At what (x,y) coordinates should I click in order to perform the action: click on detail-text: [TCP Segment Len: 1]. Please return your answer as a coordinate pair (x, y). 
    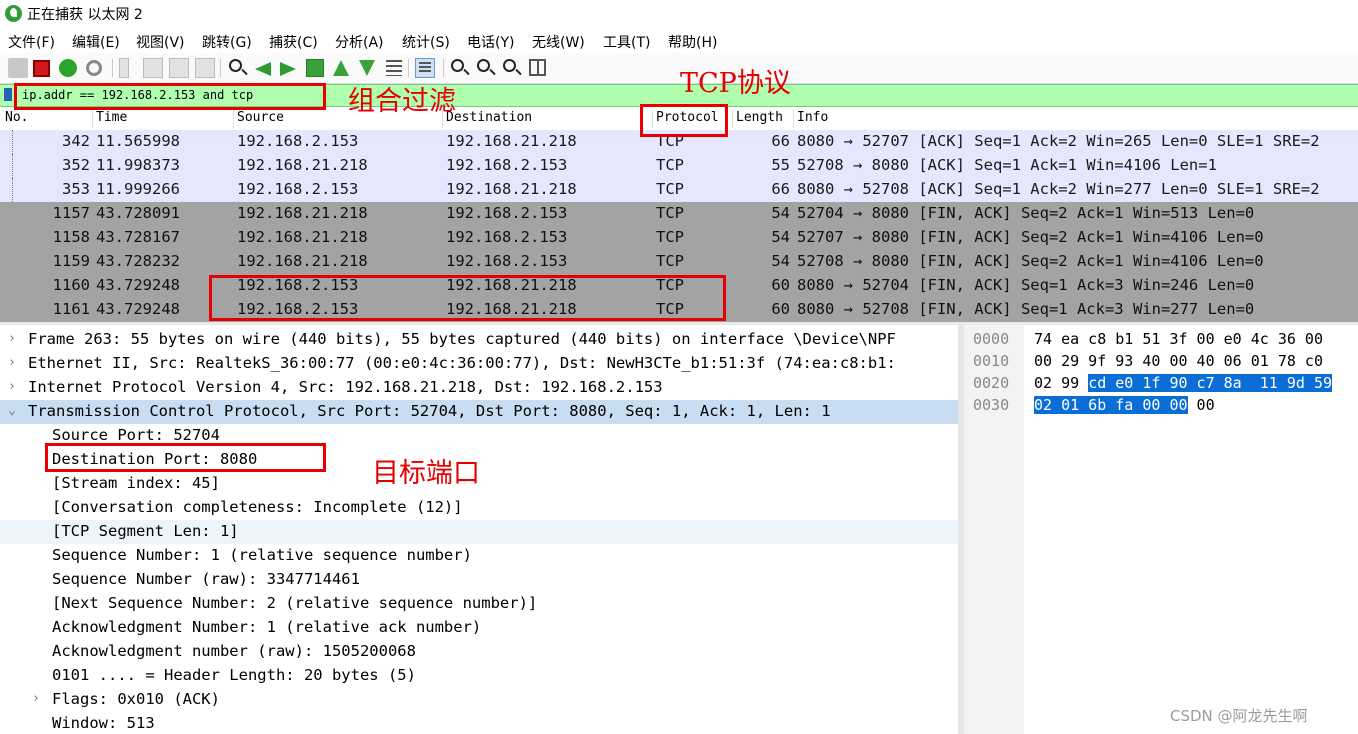
    Looking at the image, I should click on (145, 531).